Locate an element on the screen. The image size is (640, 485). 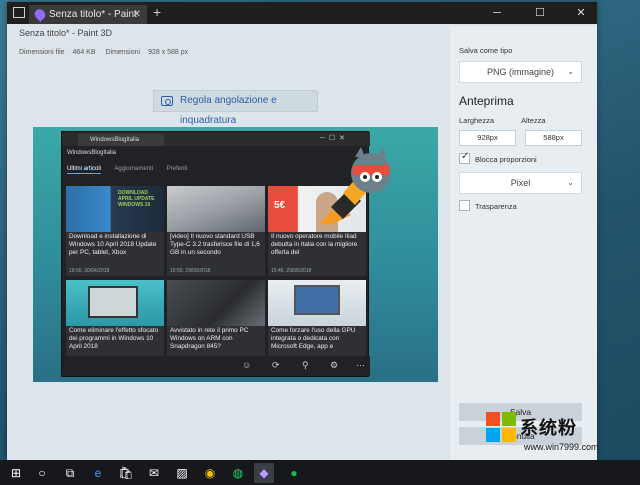
camera-icon is located at coordinates (167, 101).